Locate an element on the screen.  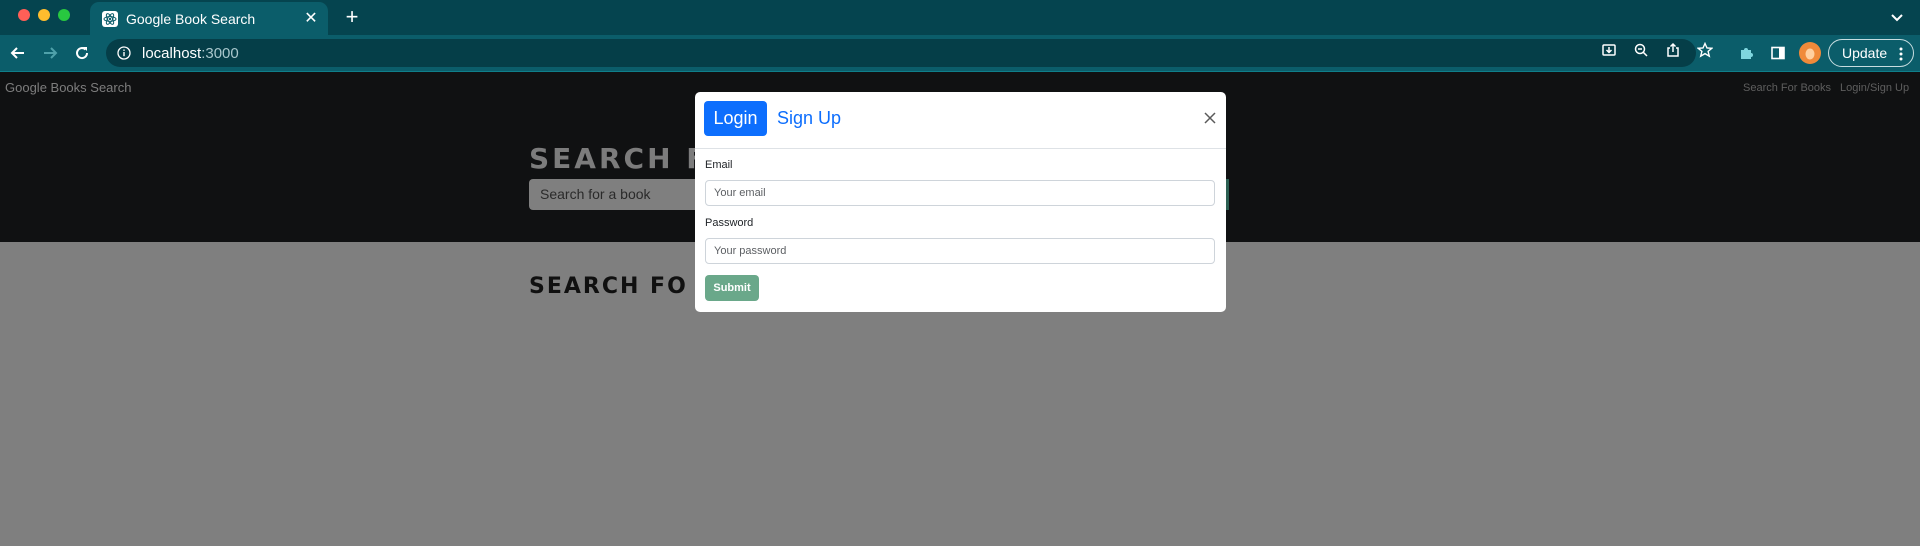
modal-header: Login Sign Up is located at coordinates (960, 120).